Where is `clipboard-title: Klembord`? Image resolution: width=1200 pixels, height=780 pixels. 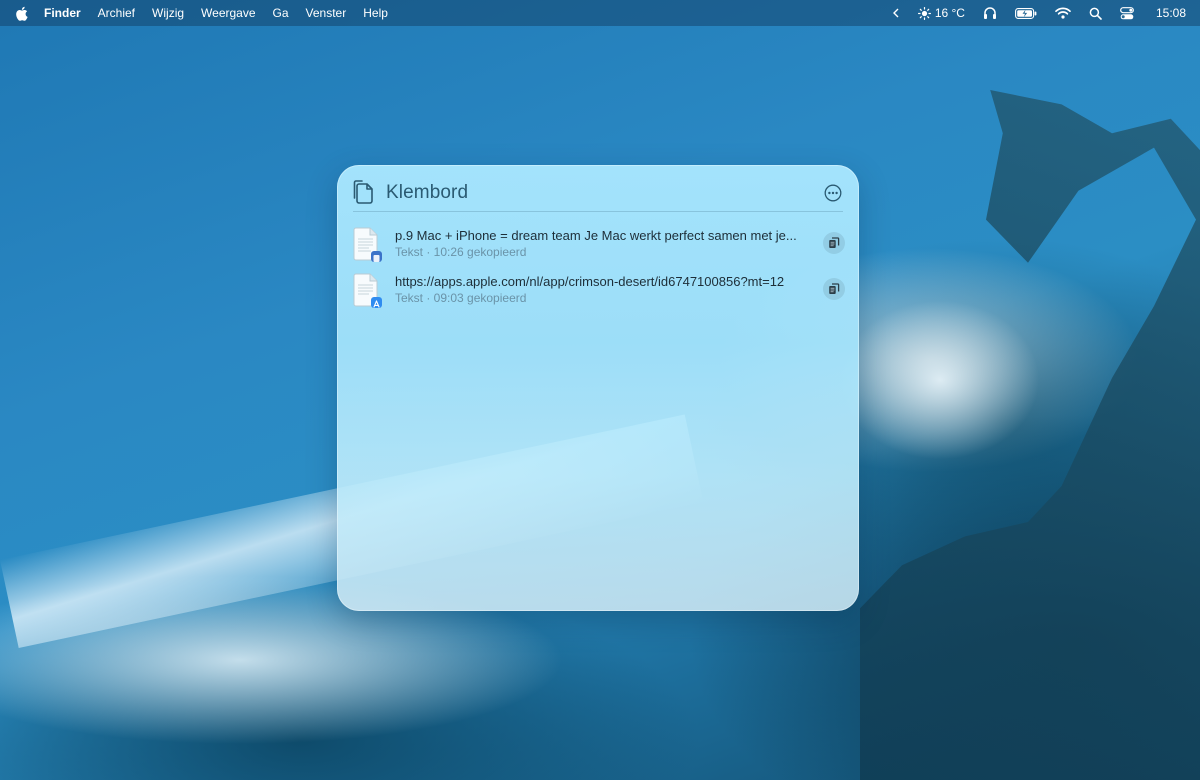 clipboard-title: Klembord is located at coordinates (427, 192).